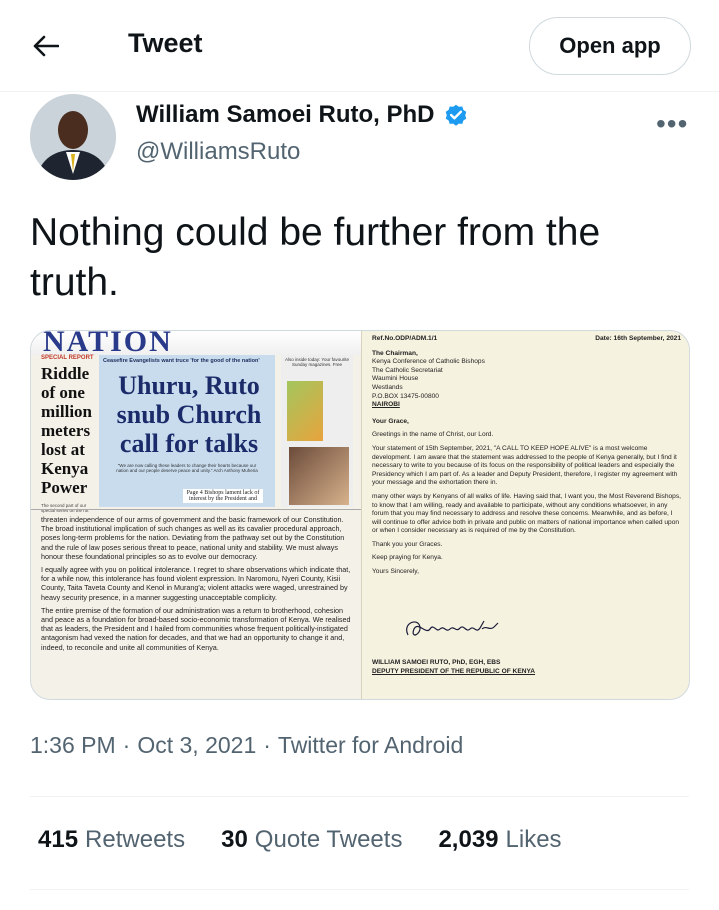 This screenshot has height=910, width=719. Describe the element at coordinates (395, 353) in the screenshot. I see `address-line: The Chairman,` at that location.